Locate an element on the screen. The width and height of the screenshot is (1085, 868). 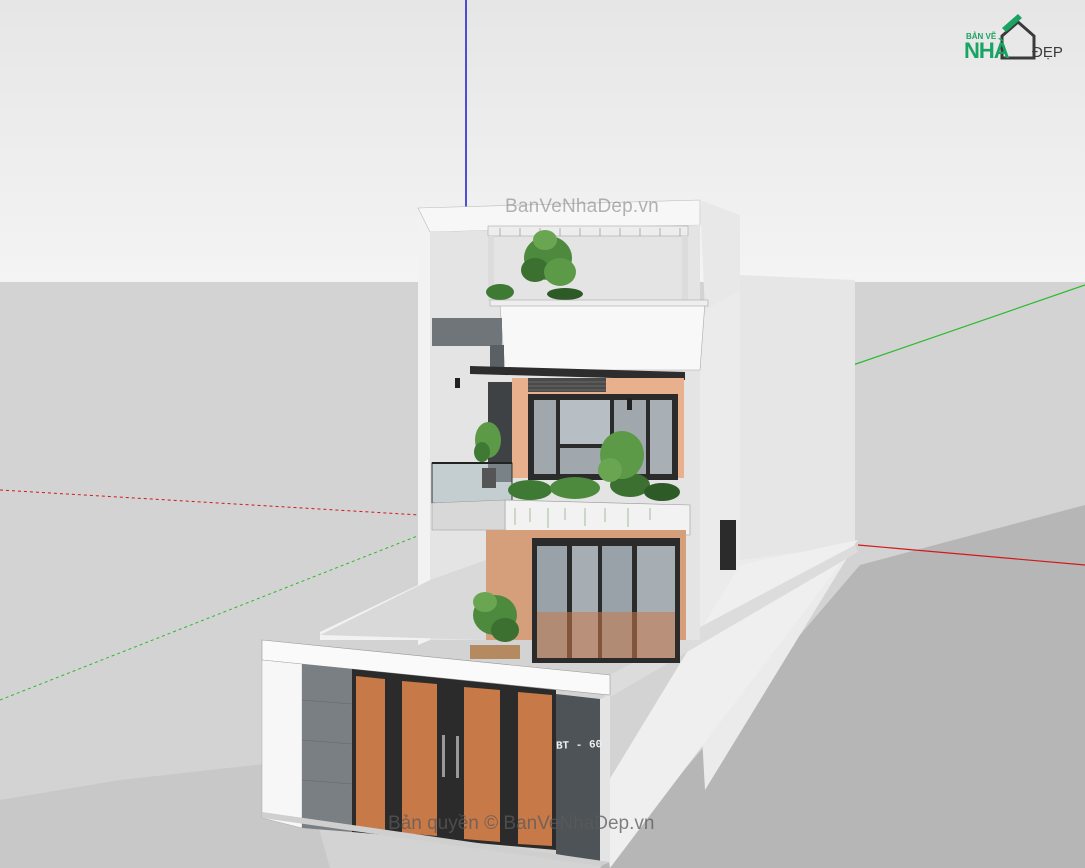
logo-line-3: ĐẸP is located at coordinates (1047, 52).